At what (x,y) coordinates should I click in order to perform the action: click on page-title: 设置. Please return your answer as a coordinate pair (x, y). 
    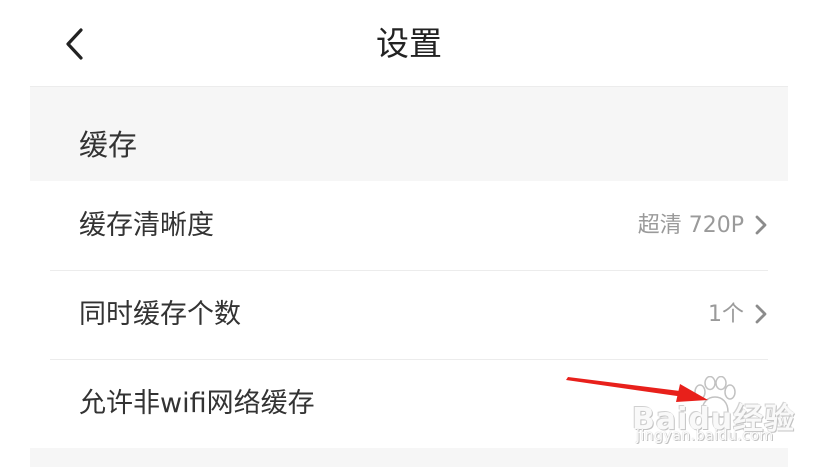
    Looking at the image, I should click on (409, 43).